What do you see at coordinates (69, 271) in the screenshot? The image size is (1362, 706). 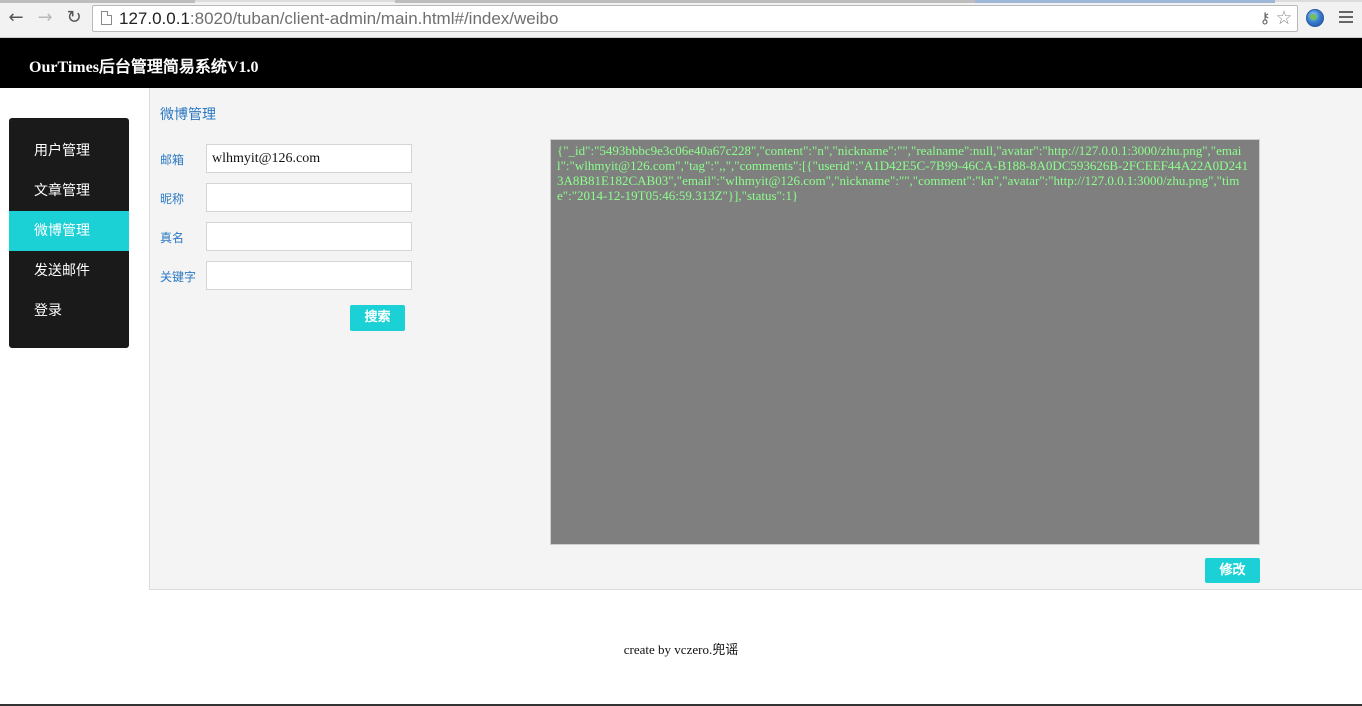 I see `sidebar-item-send-mail: 发送邮件` at bounding box center [69, 271].